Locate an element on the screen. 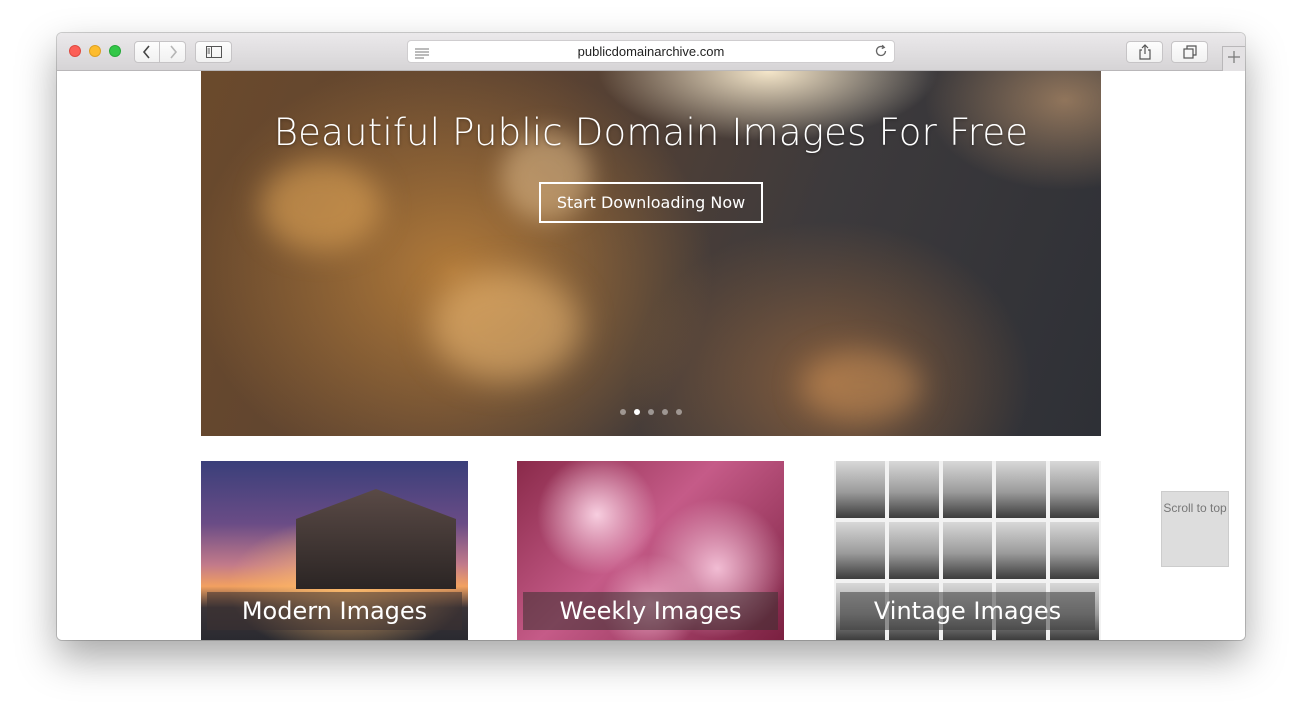  browser-toolbar: publicdomainarchive.com is located at coordinates (651, 52).